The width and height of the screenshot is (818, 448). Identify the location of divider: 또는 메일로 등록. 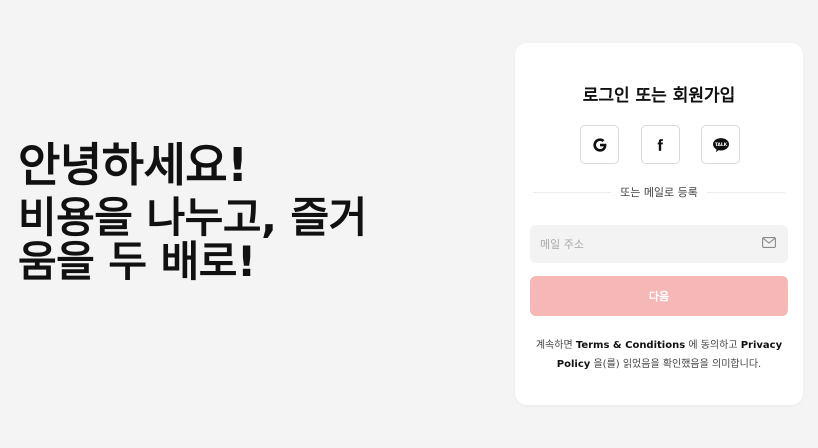
(659, 192).